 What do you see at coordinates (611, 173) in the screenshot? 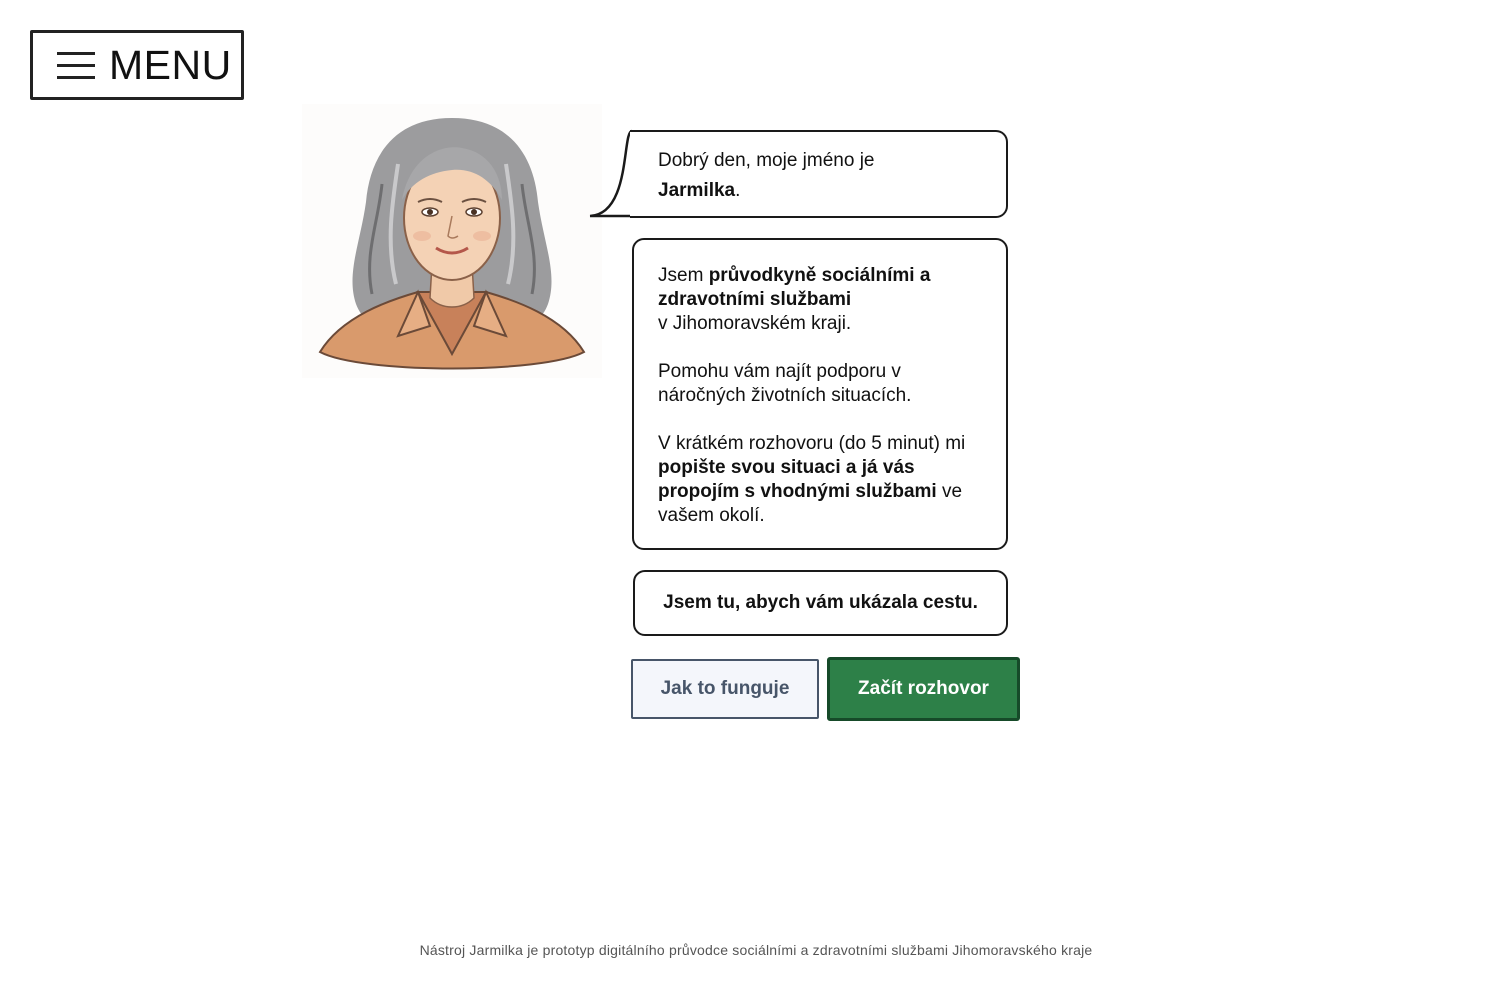
I see `speech-bubble-tail` at bounding box center [611, 173].